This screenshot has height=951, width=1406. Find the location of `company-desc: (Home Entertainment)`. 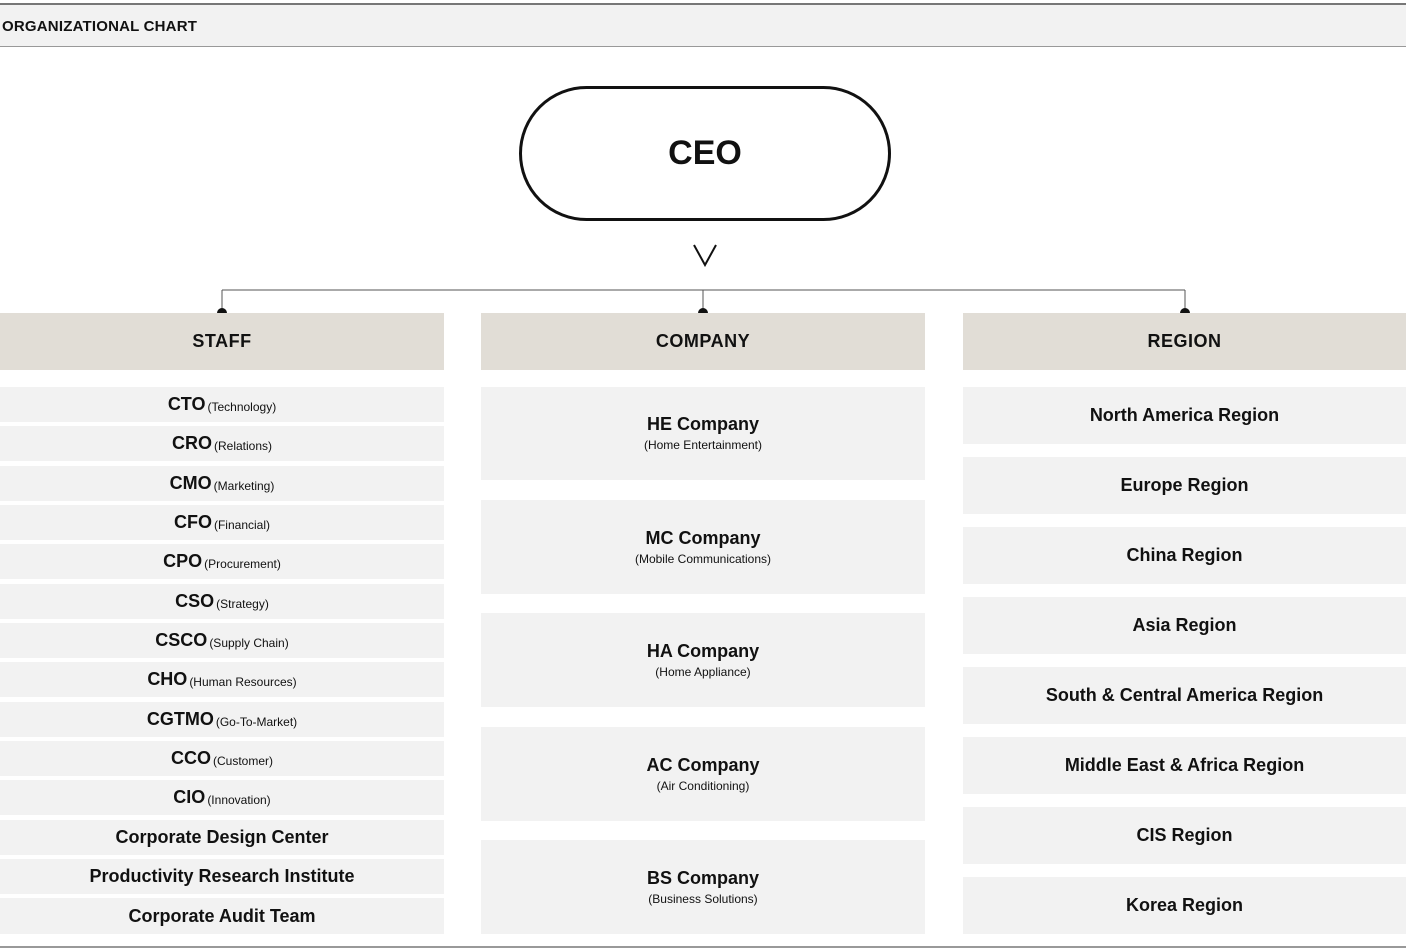

company-desc: (Home Entertainment) is located at coordinates (703, 445).